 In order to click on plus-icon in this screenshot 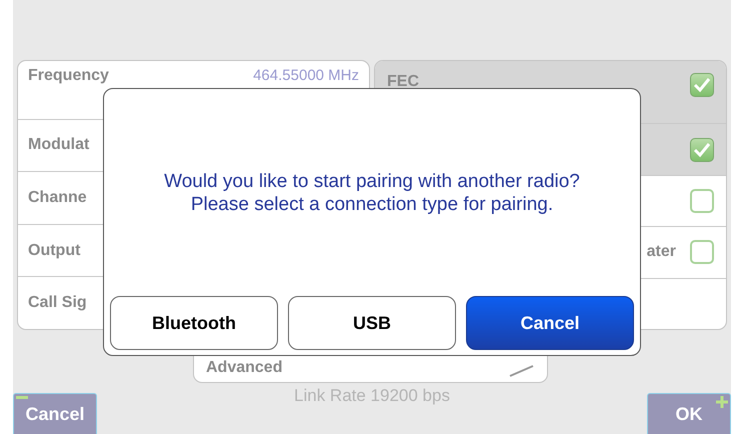, I will do `click(722, 402)`.